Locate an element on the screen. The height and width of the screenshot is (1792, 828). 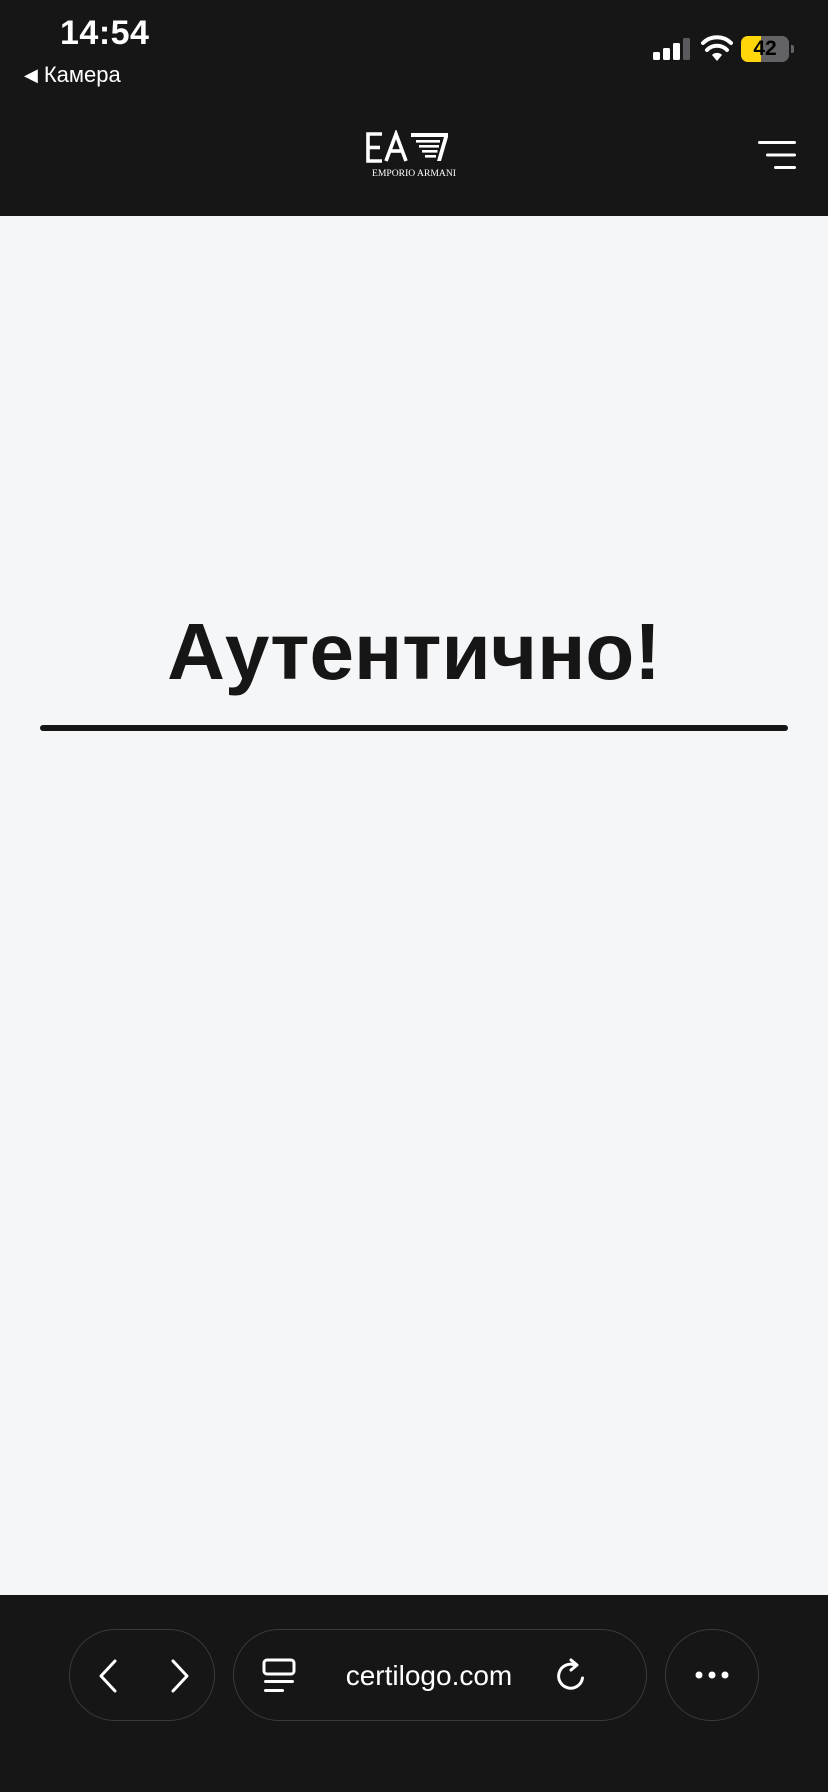
status-bar: 14:54 ◀ Камера 42 is located at coordinates (414, 48).